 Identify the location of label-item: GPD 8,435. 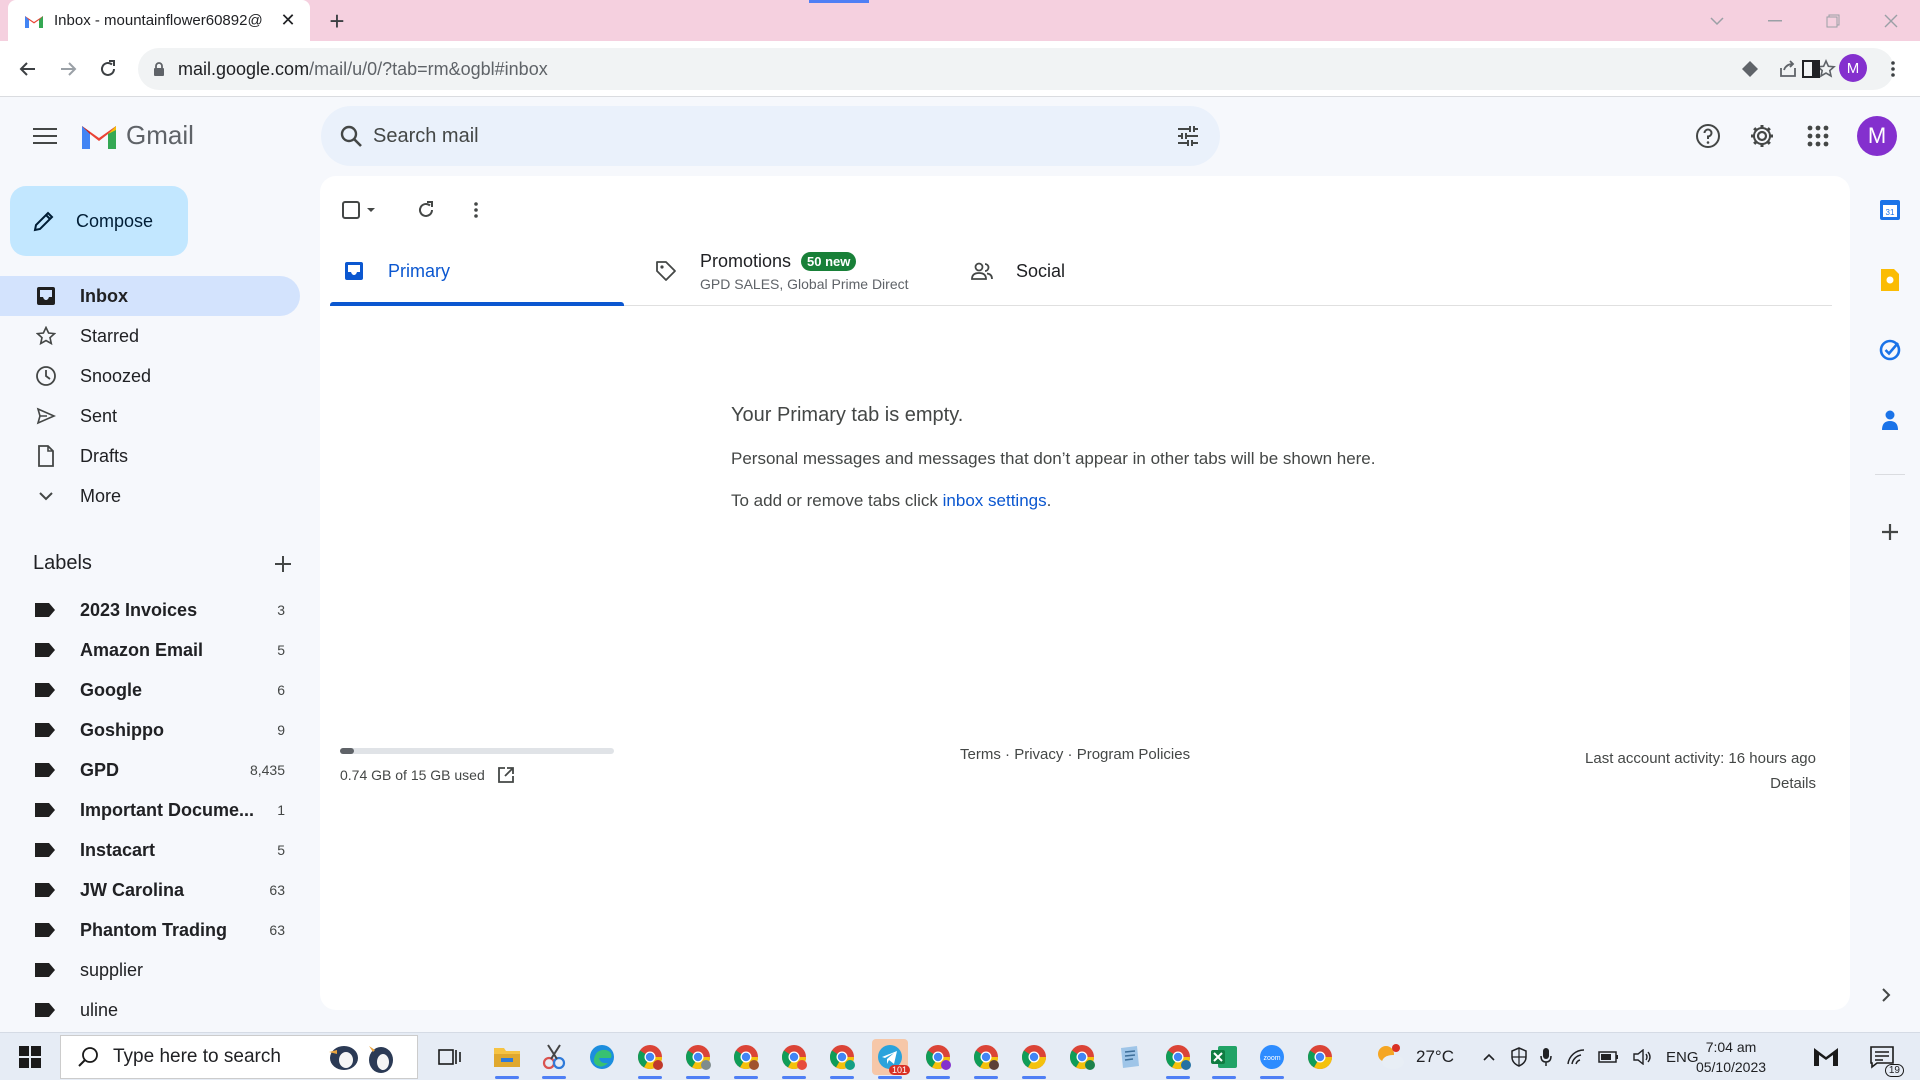
(150, 770).